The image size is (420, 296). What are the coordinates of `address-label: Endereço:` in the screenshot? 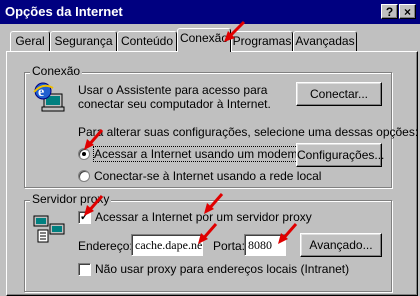 It's located at (105, 246).